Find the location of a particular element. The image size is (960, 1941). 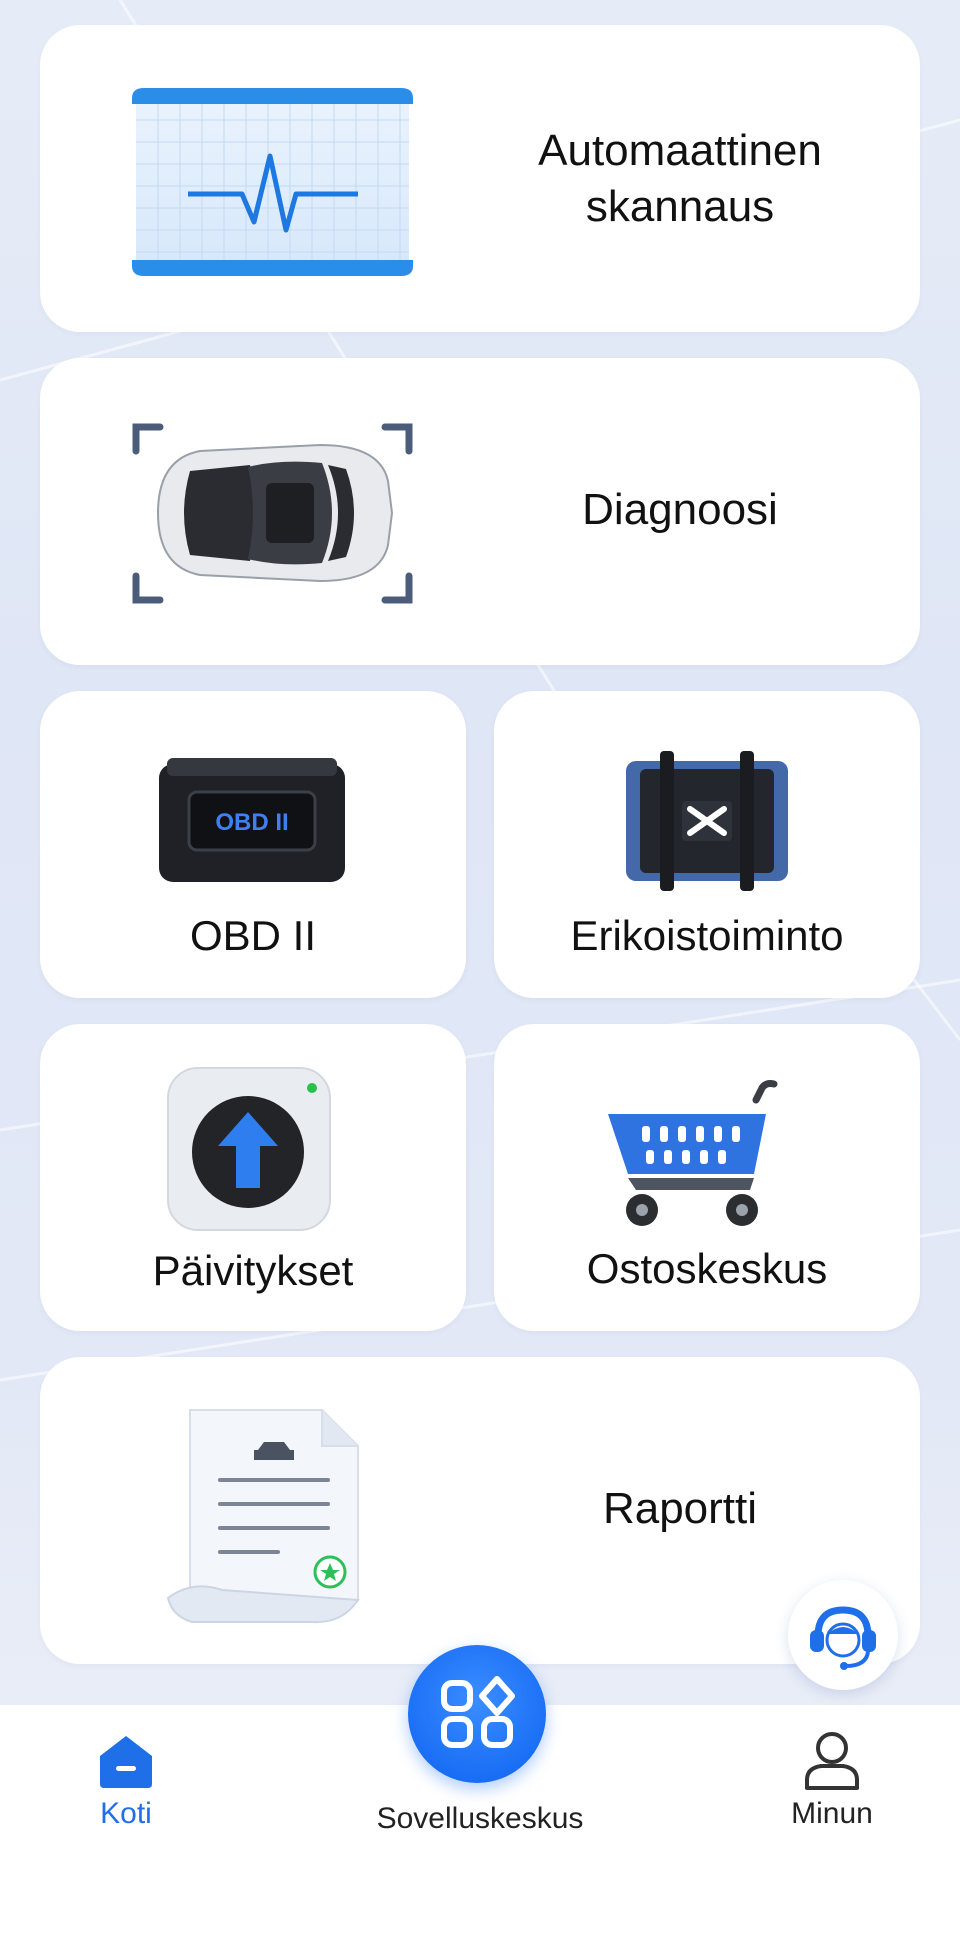

shop-card: Ostoskeskus is located at coordinates (707, 1177).